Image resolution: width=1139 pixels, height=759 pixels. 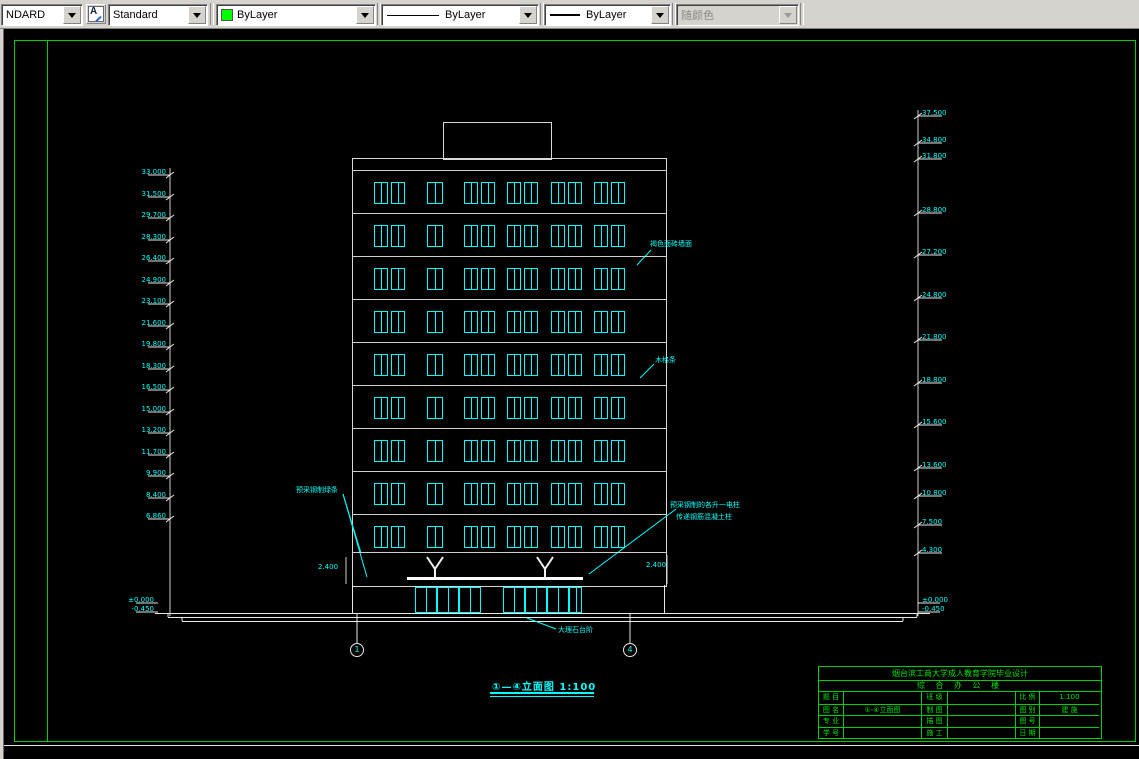 What do you see at coordinates (934, 156) in the screenshot?
I see `elevation-label: 31.800` at bounding box center [934, 156].